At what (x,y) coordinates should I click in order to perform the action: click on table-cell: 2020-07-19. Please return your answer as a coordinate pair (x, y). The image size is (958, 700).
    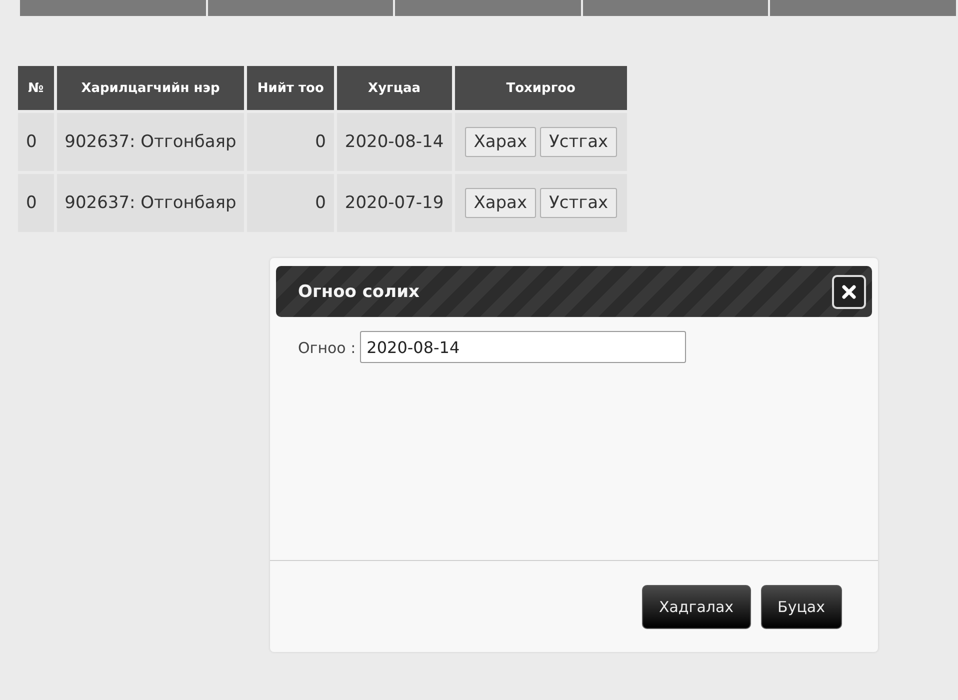
    Looking at the image, I should click on (394, 203).